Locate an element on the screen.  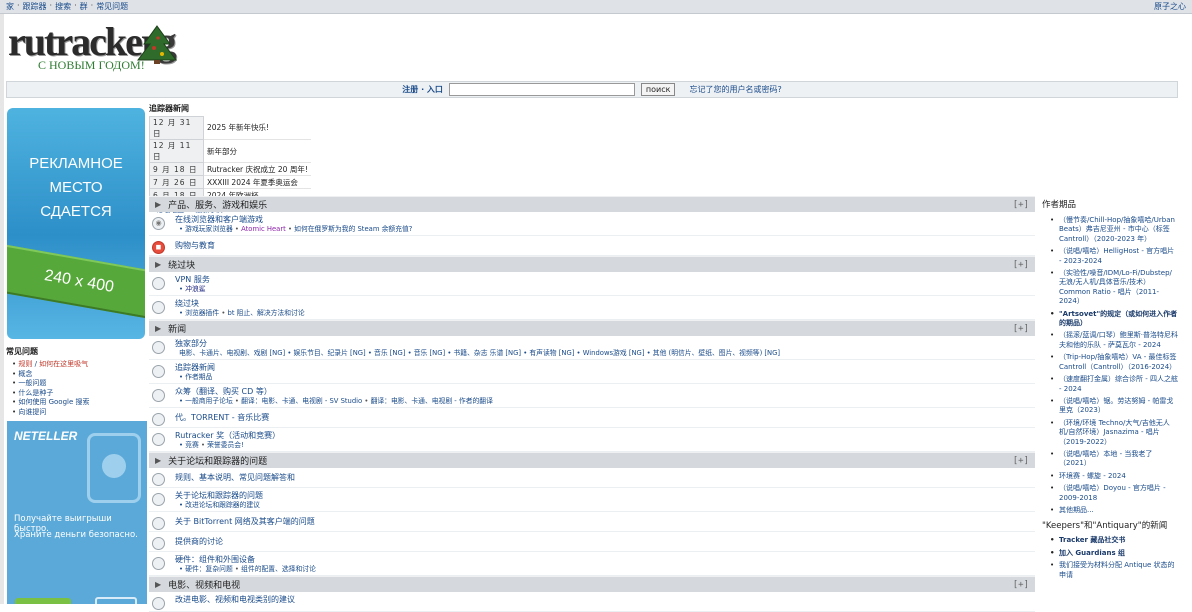
author-pick-item: （说唱/嘻哈）HelligHost - 官方唱片 - 2023-2024 is located at coordinates (1114, 256).